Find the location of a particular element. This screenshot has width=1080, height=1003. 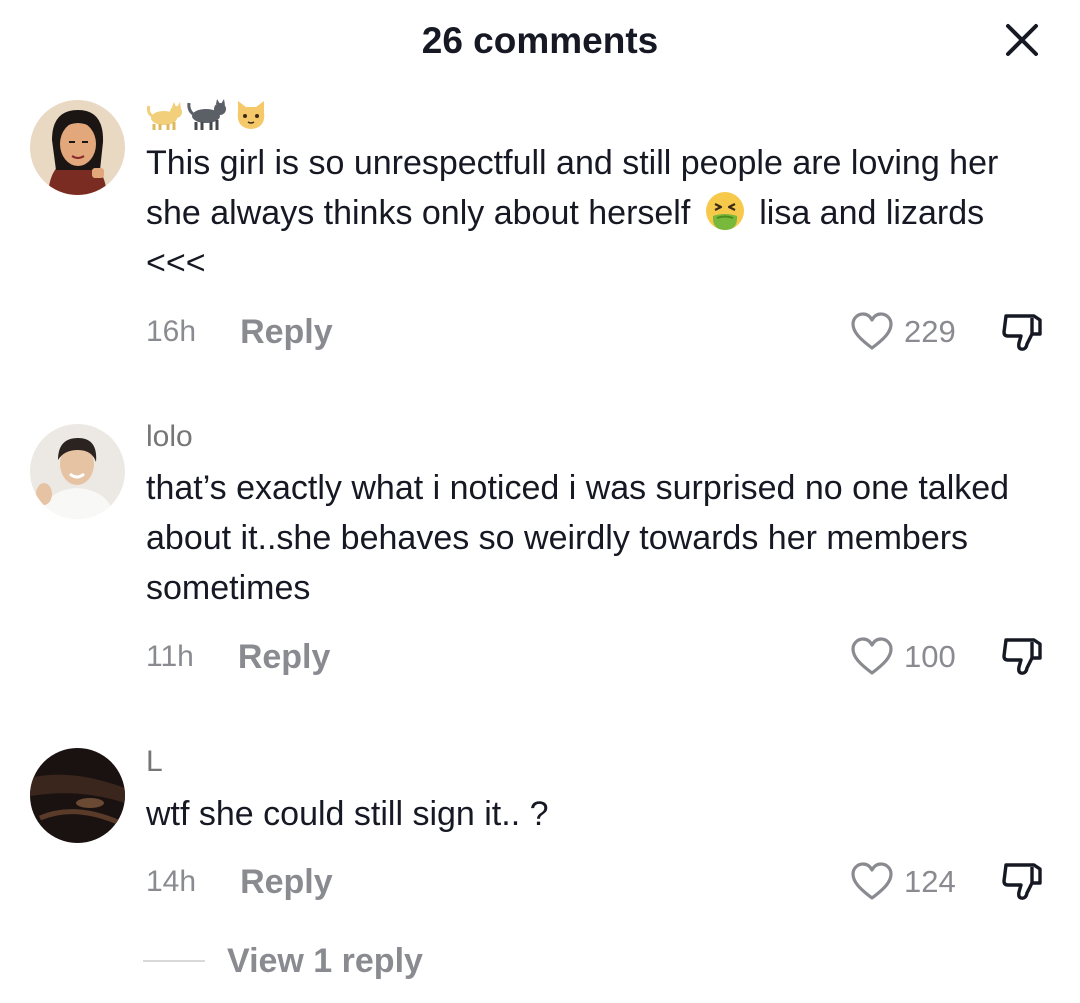

comment-time: 16h is located at coordinates (171, 331).